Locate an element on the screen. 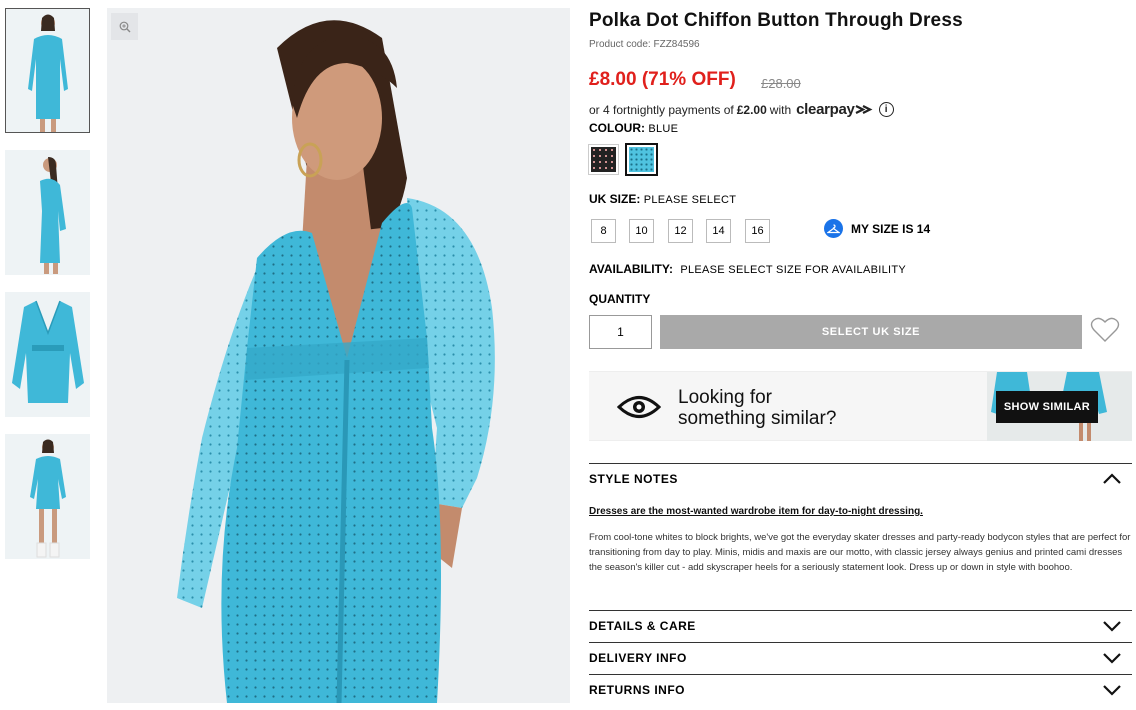 The image size is (1136, 710). colour-label: COLOUR: BLUE is located at coordinates (633, 128).